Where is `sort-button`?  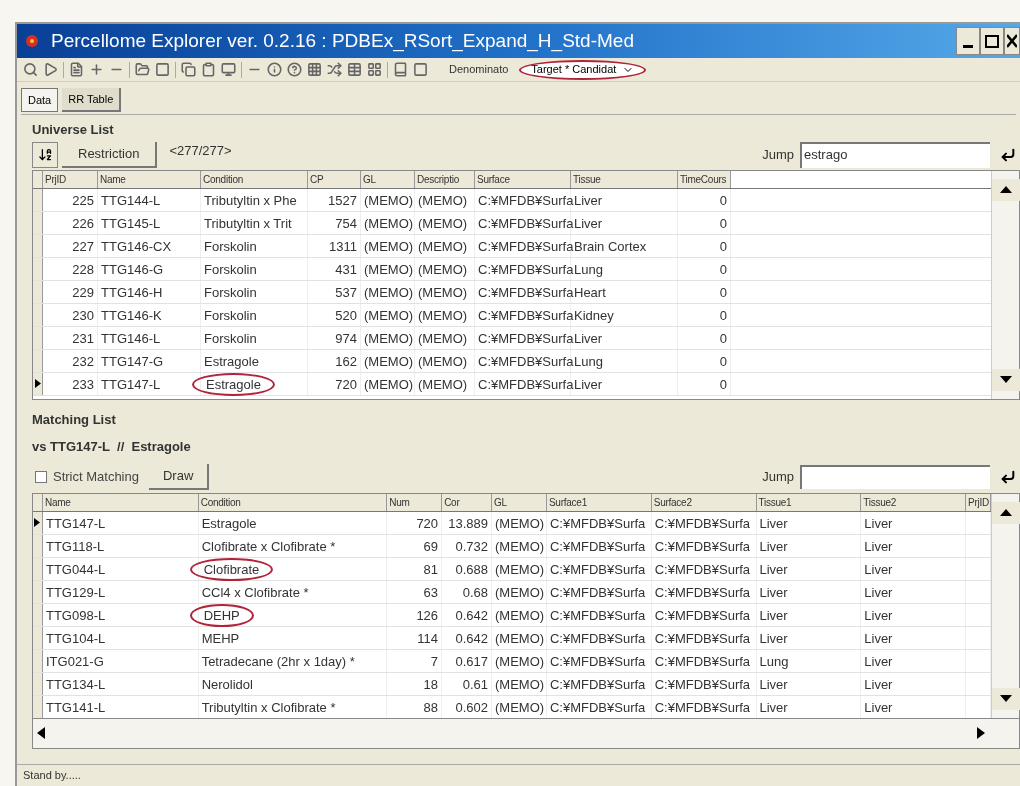 sort-button is located at coordinates (45, 154).